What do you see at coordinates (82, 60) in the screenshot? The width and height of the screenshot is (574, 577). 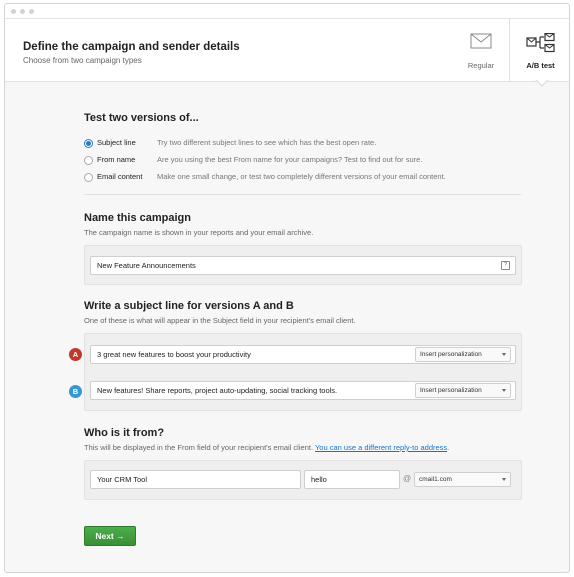 I see `page-subtitle: Choose from two campaign types` at bounding box center [82, 60].